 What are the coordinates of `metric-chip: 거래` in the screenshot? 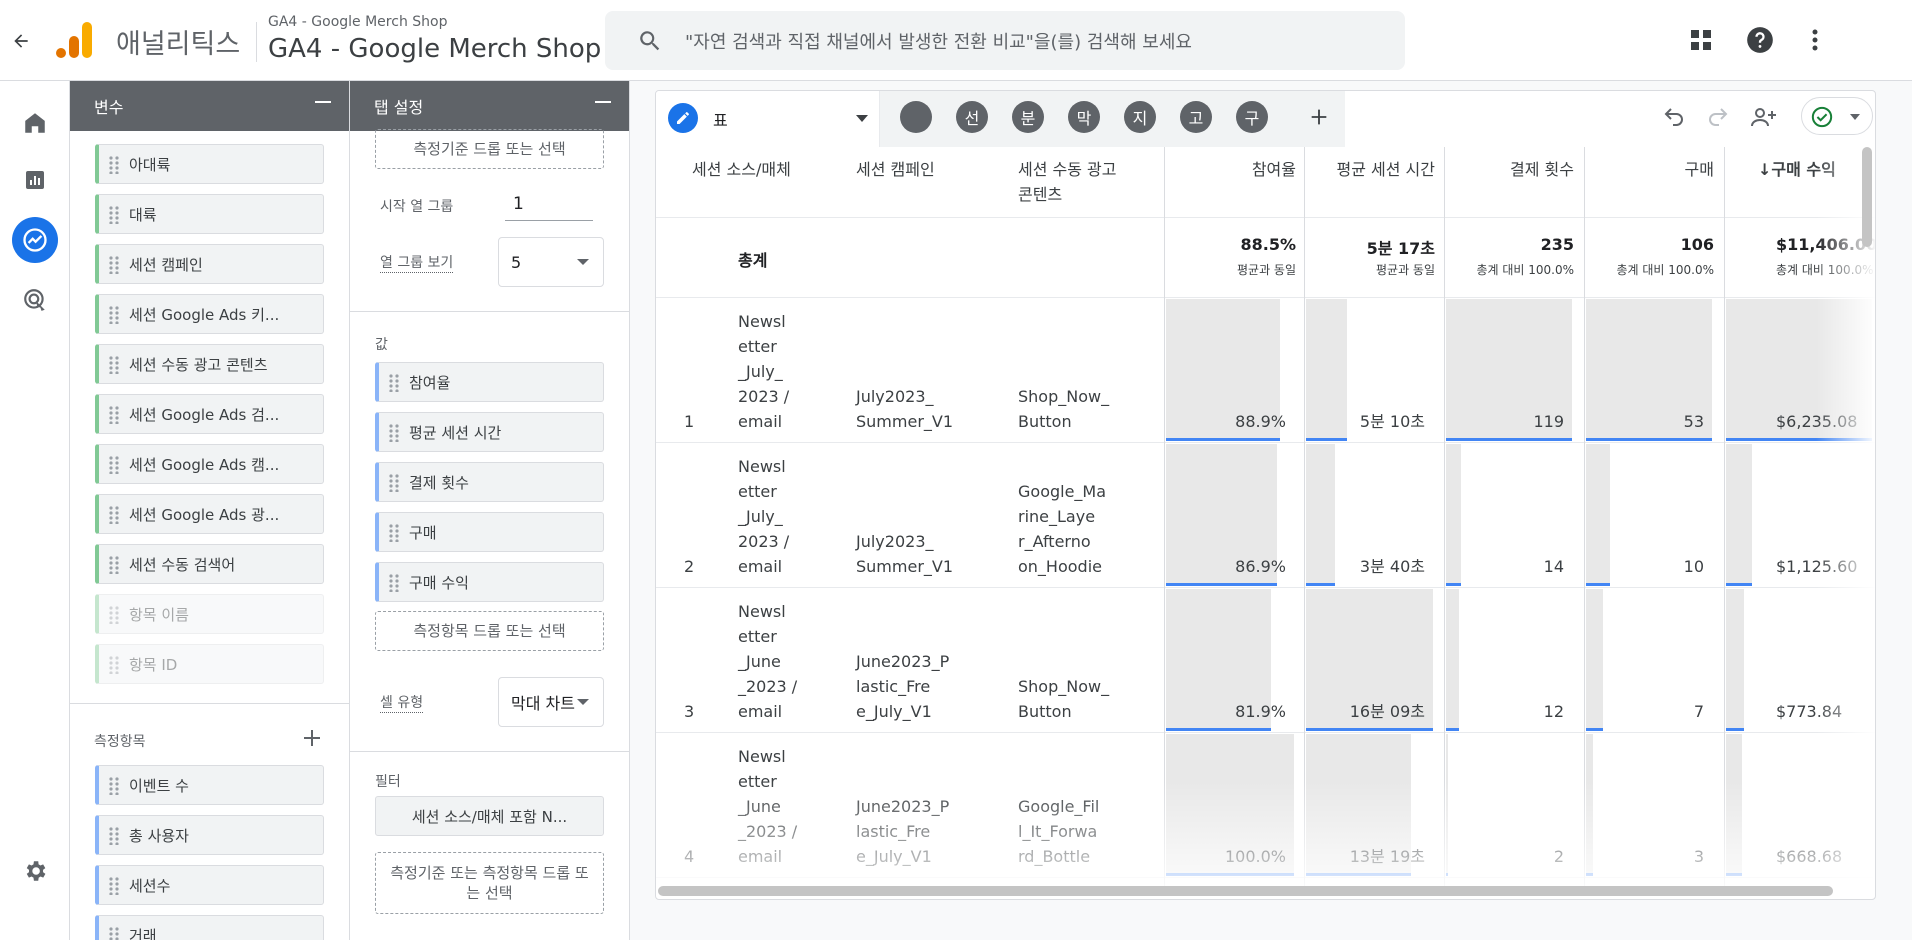 It's located at (209, 927).